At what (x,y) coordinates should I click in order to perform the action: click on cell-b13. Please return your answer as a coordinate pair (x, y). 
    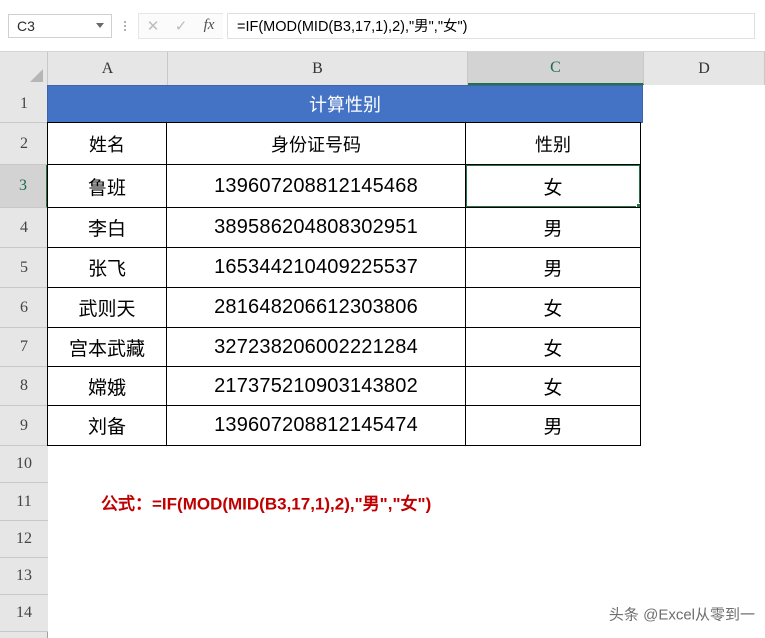
    Looking at the image, I should click on (318, 576).